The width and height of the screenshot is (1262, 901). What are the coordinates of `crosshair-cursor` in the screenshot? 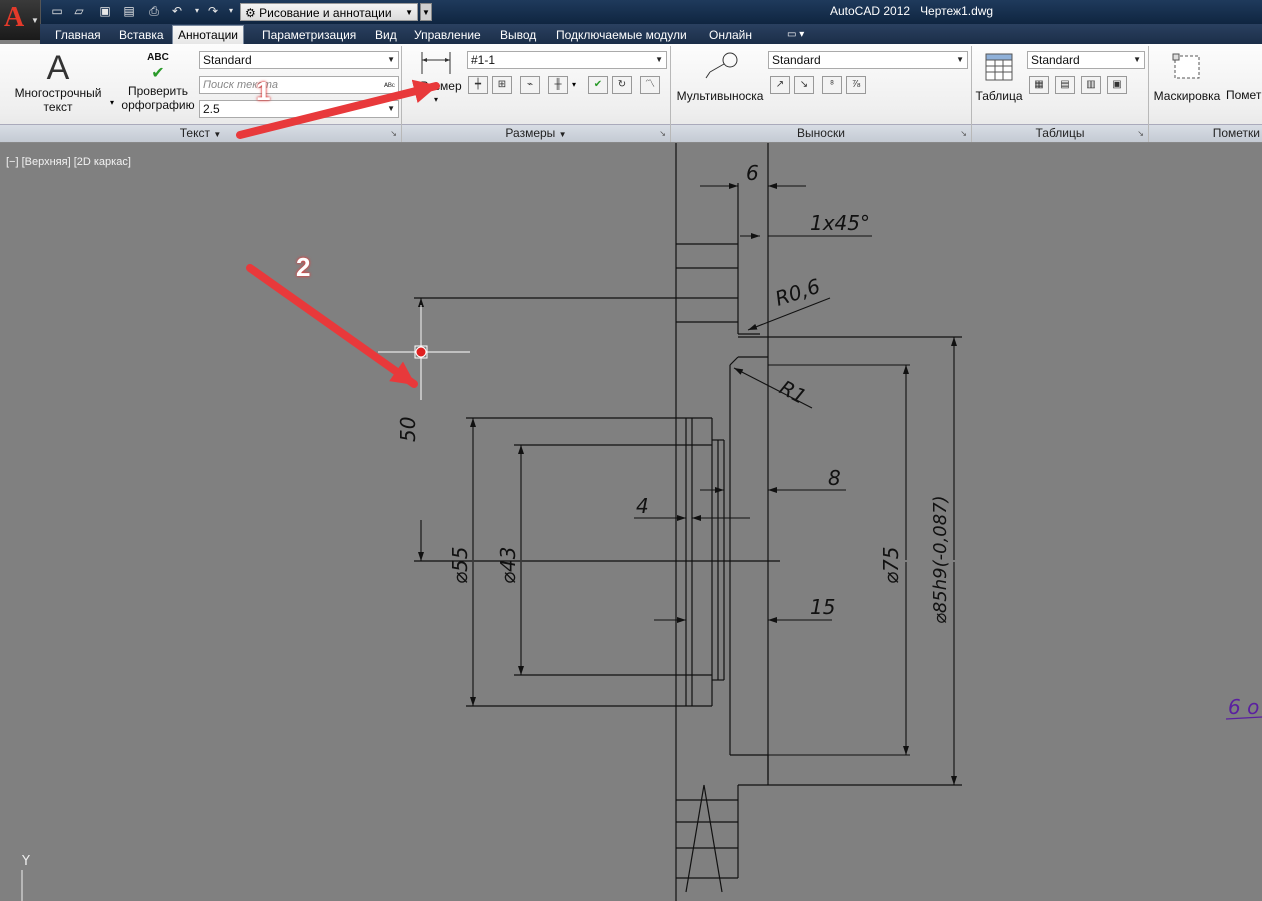 It's located at (424, 352).